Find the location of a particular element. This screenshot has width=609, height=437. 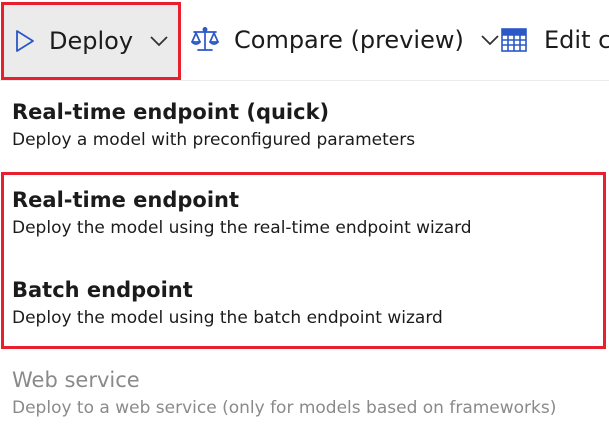

deploy-button: Deploy is located at coordinates (90, 40).